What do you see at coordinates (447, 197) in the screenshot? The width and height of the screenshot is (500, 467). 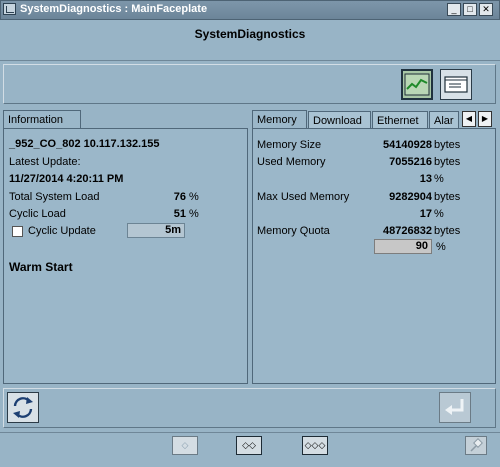 I see `max-used-memory-unit: bytes` at bounding box center [447, 197].